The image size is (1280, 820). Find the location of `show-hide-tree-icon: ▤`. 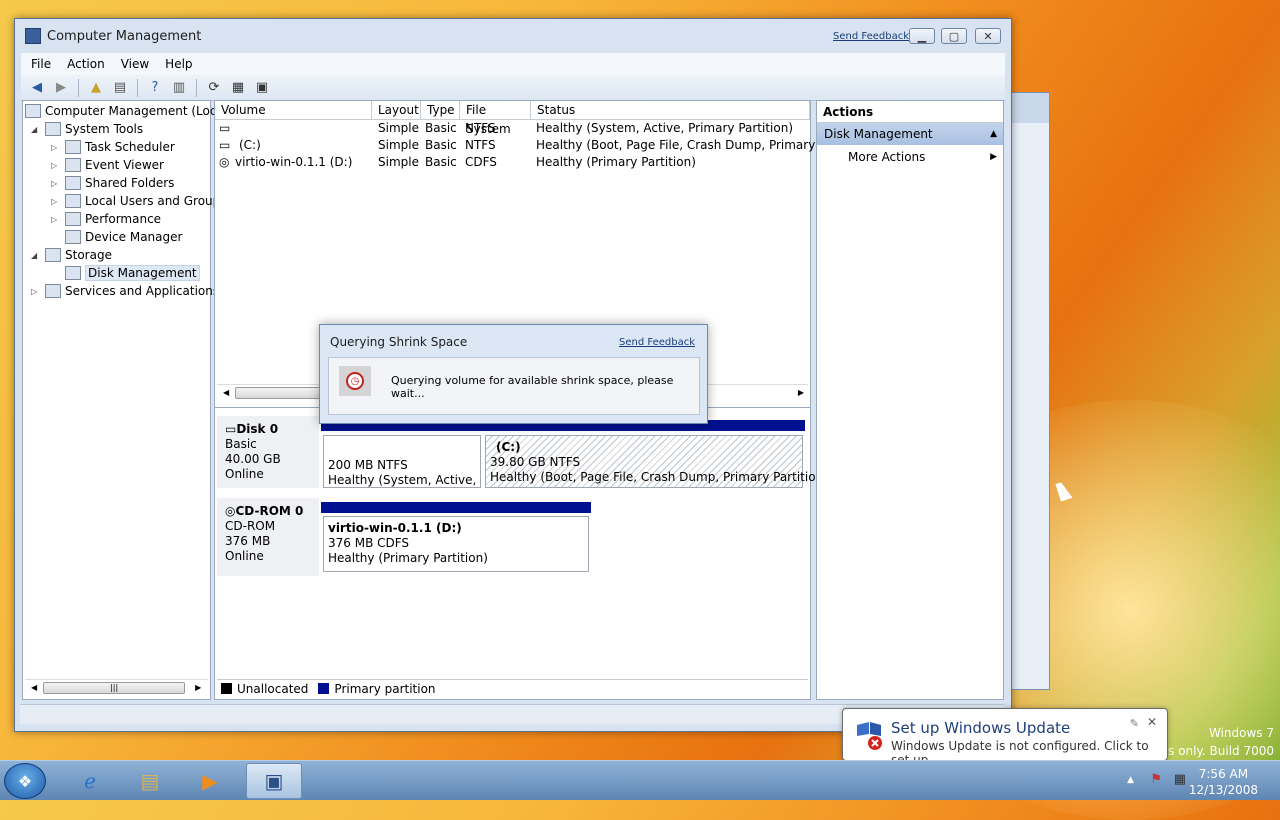

show-hide-tree-icon: ▤ is located at coordinates (120, 88).